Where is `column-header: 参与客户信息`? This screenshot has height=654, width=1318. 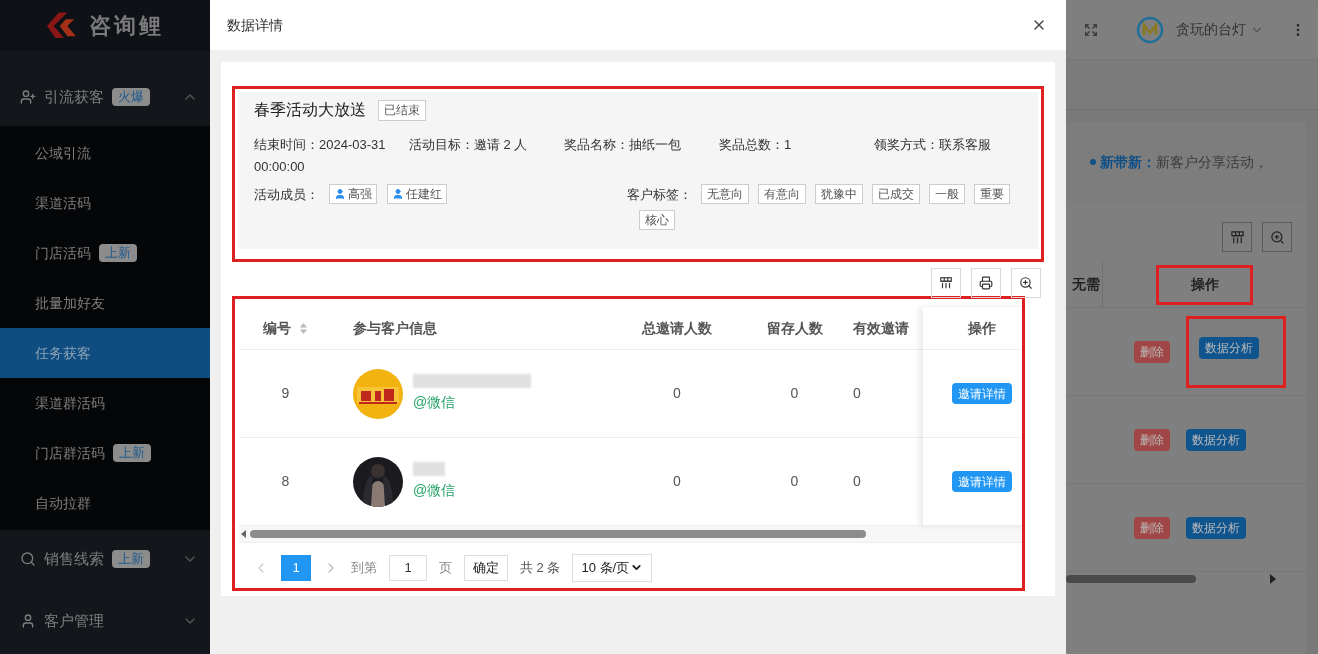
column-header: 参与客户信息 is located at coordinates (395, 328).